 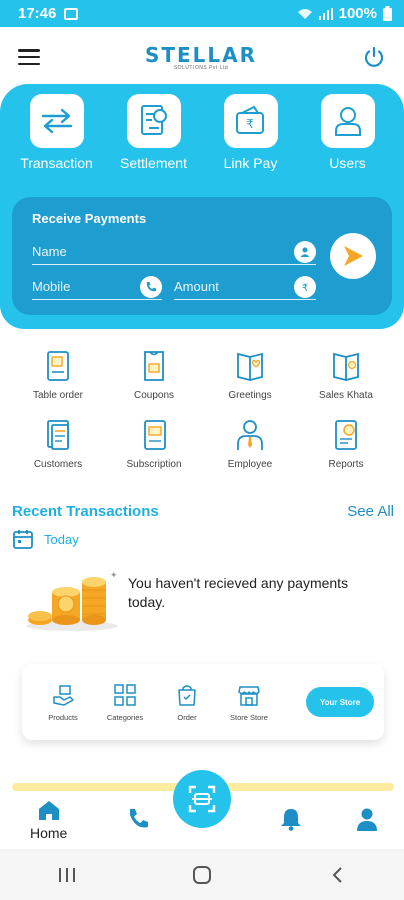 What do you see at coordinates (250, 435) in the screenshot?
I see `employee-icon` at bounding box center [250, 435].